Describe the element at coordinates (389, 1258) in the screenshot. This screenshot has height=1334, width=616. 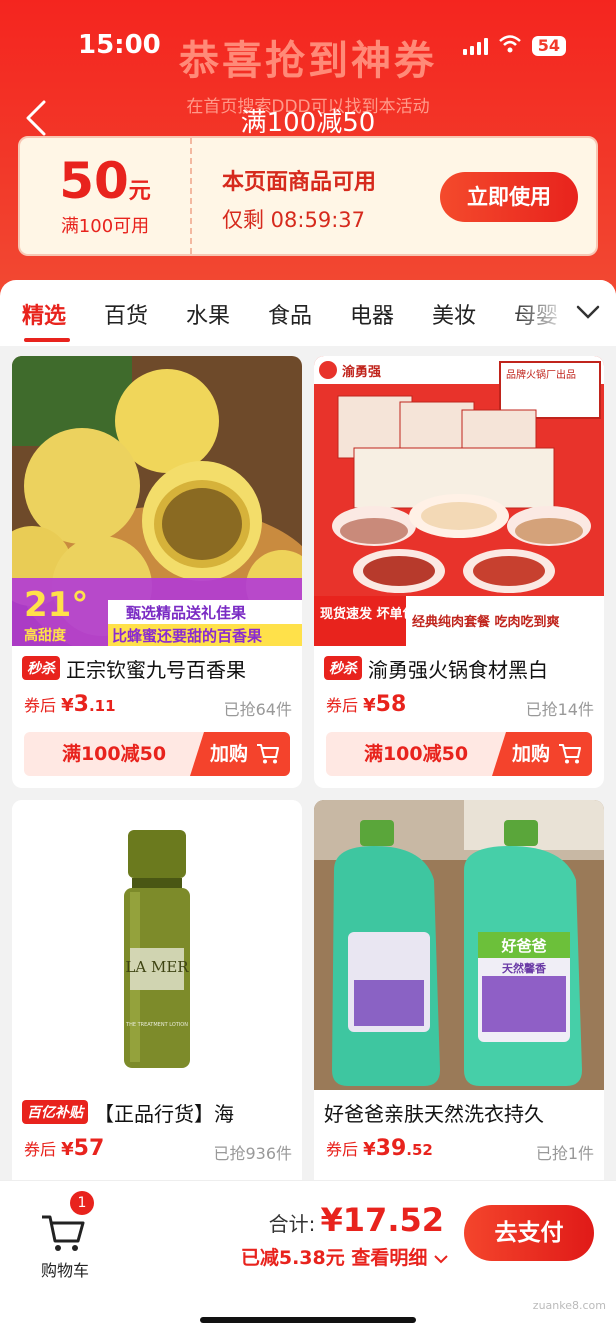
I see `view-details-link: 查看明细` at that location.